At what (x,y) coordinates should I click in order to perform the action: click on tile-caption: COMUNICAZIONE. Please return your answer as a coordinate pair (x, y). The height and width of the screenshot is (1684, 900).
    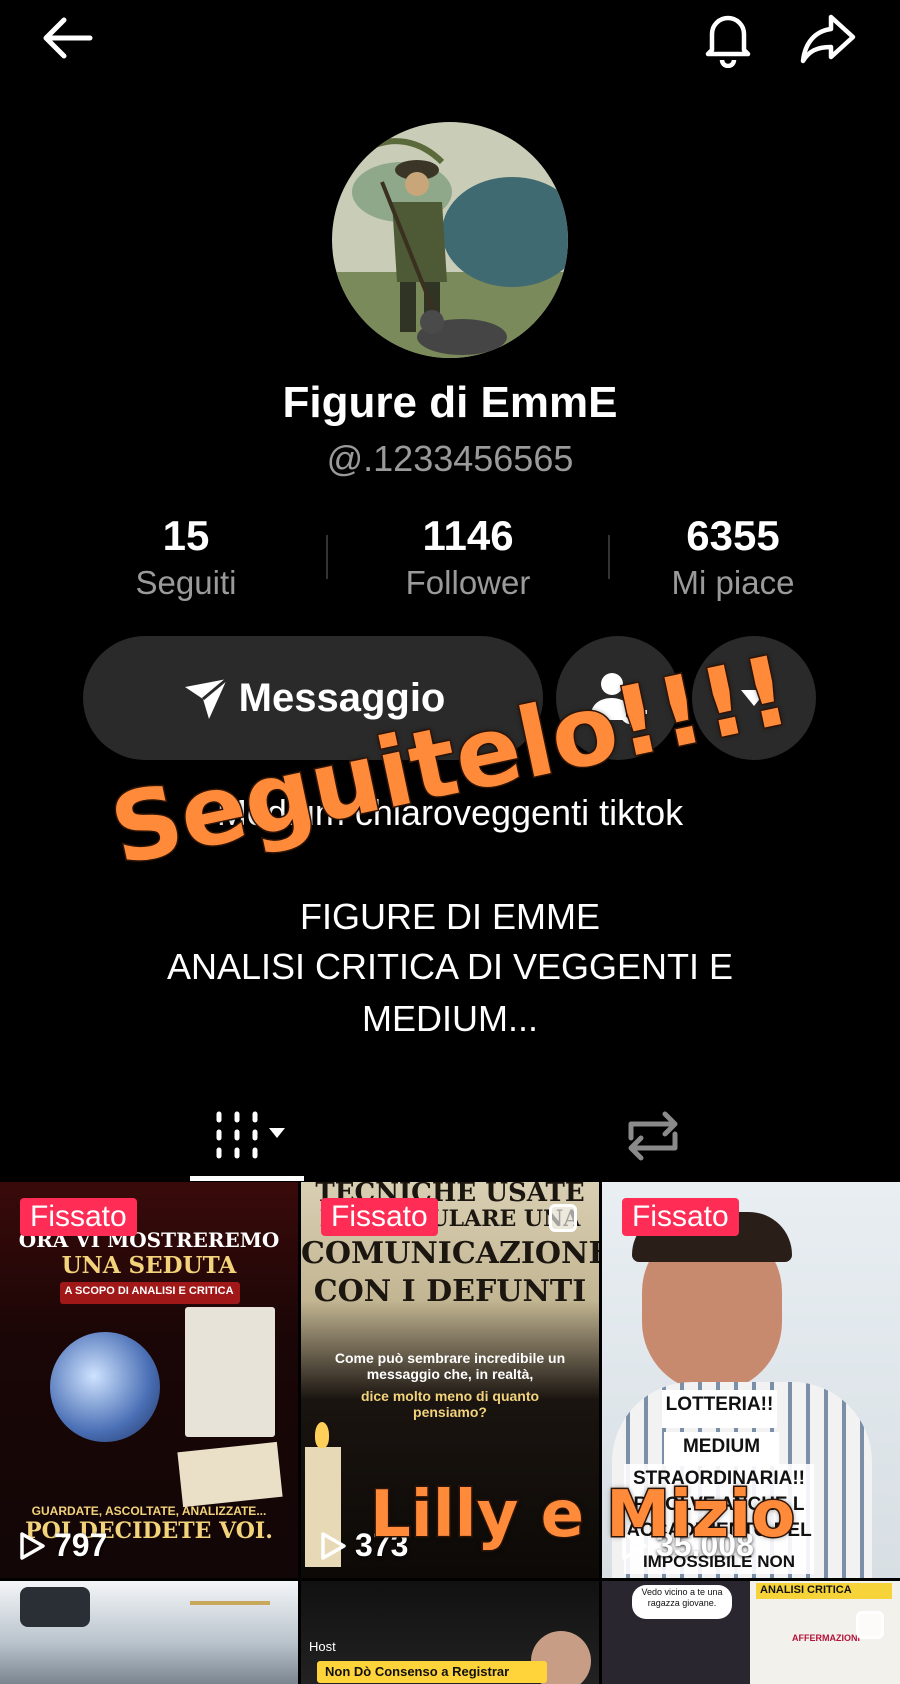
    Looking at the image, I should click on (450, 1253).